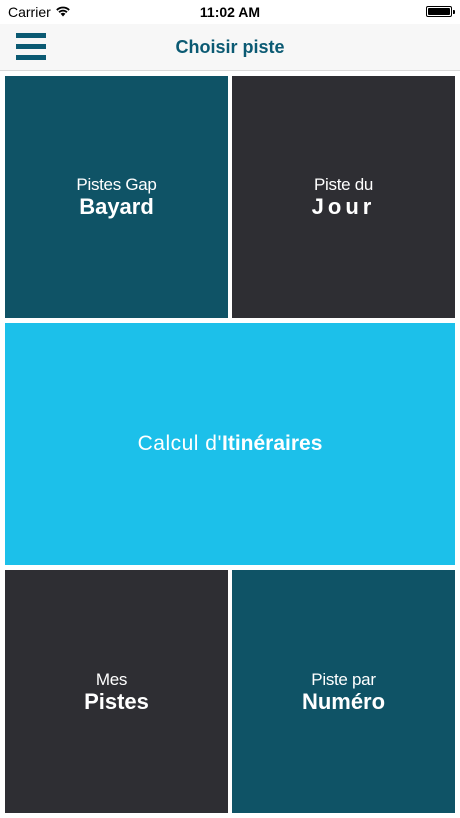  I want to click on tile-label: Calcul d'Itinéraires, so click(230, 444).